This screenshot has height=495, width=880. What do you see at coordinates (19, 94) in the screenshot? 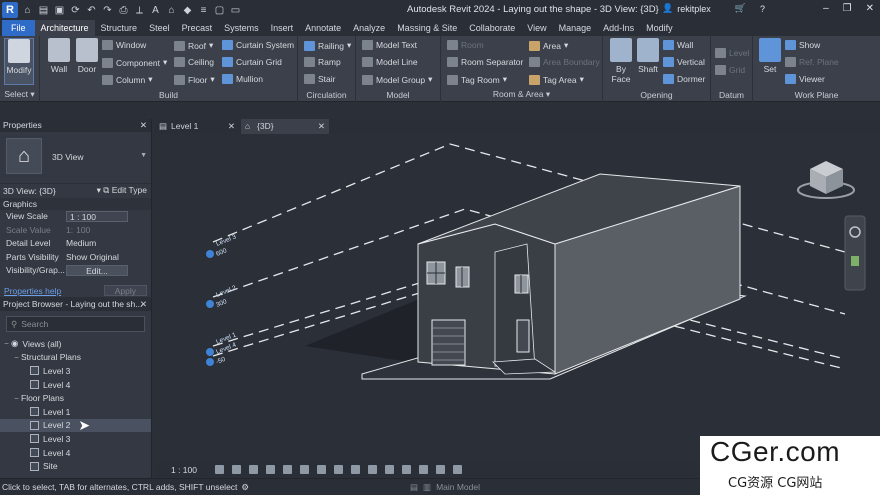
I see `select-dropdown: Select ▾` at bounding box center [19, 94].